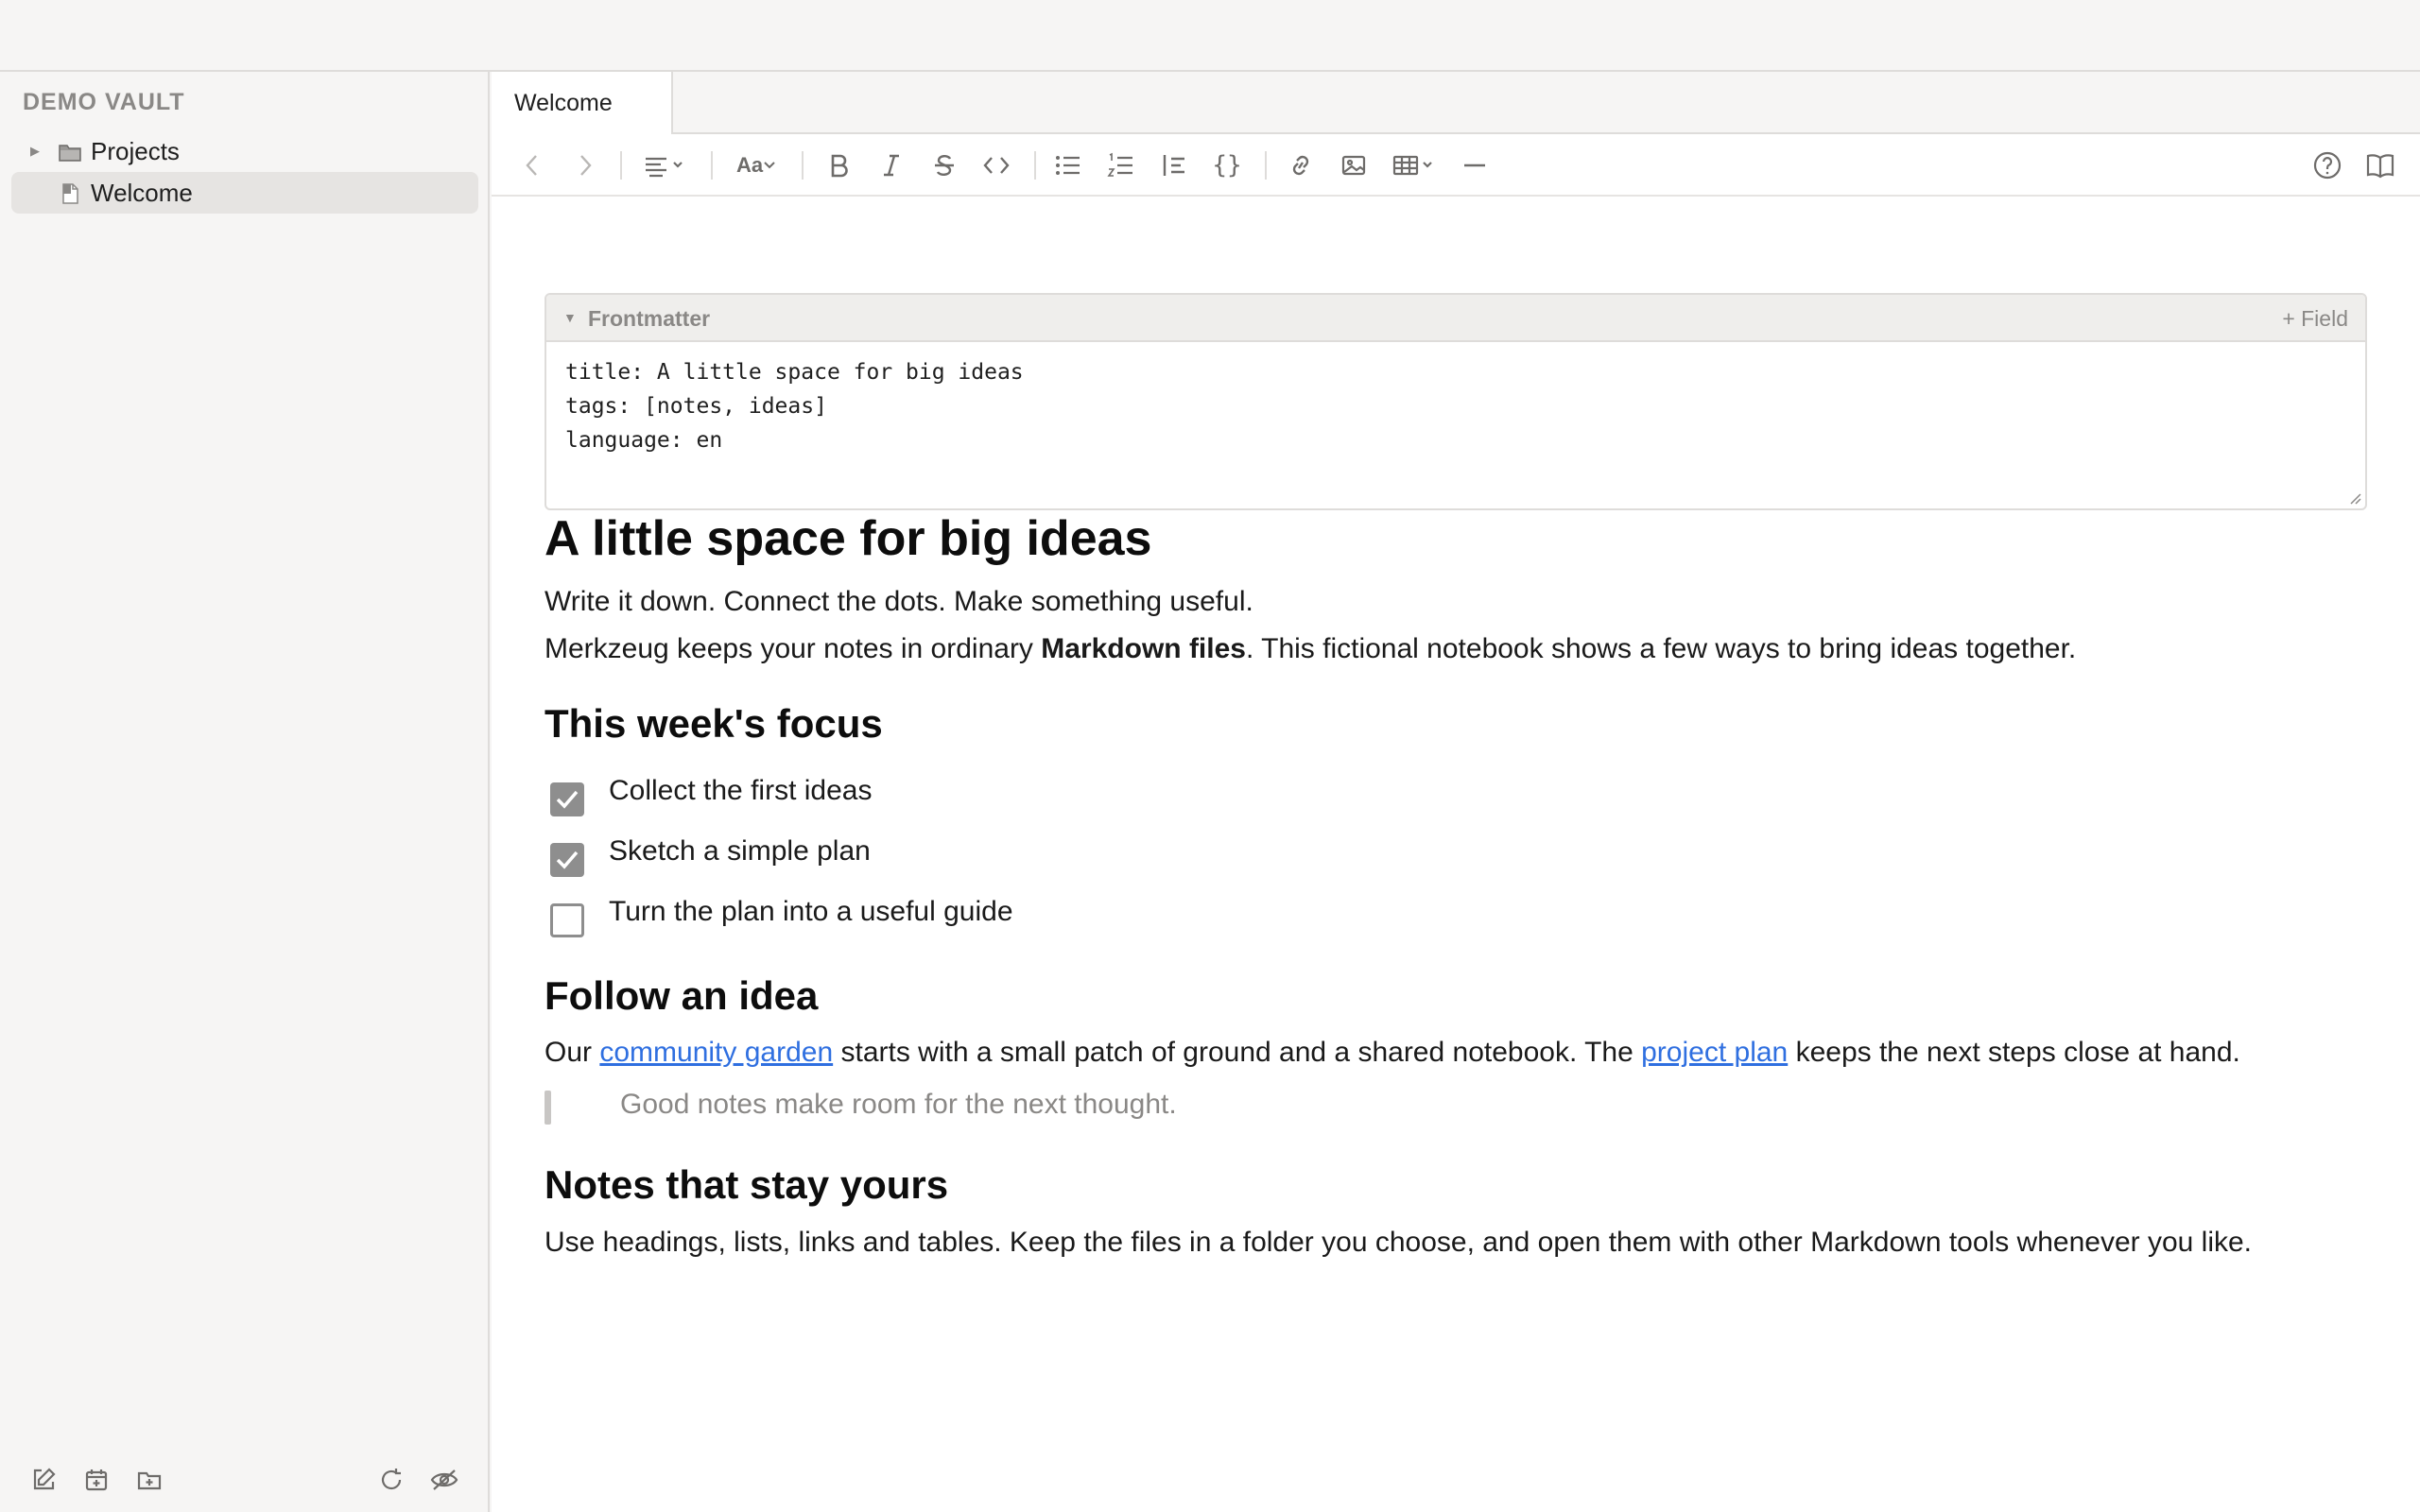 This screenshot has height=1512, width=2420. Describe the element at coordinates (245, 193) in the screenshot. I see `sidebar-item-welcome: Welcome` at that location.